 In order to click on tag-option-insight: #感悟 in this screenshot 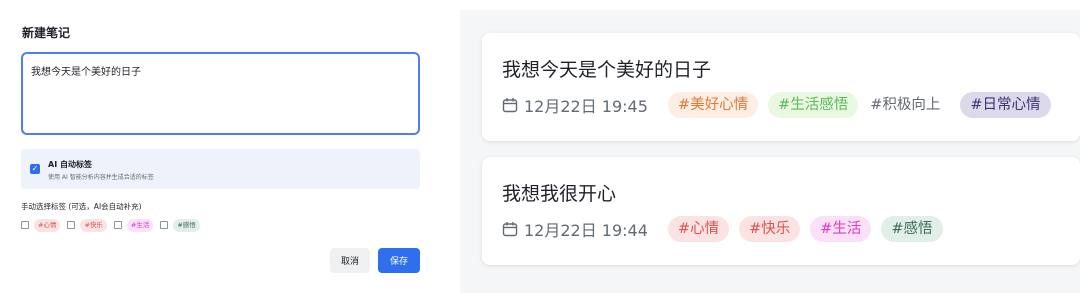, I will do `click(186, 225)`.